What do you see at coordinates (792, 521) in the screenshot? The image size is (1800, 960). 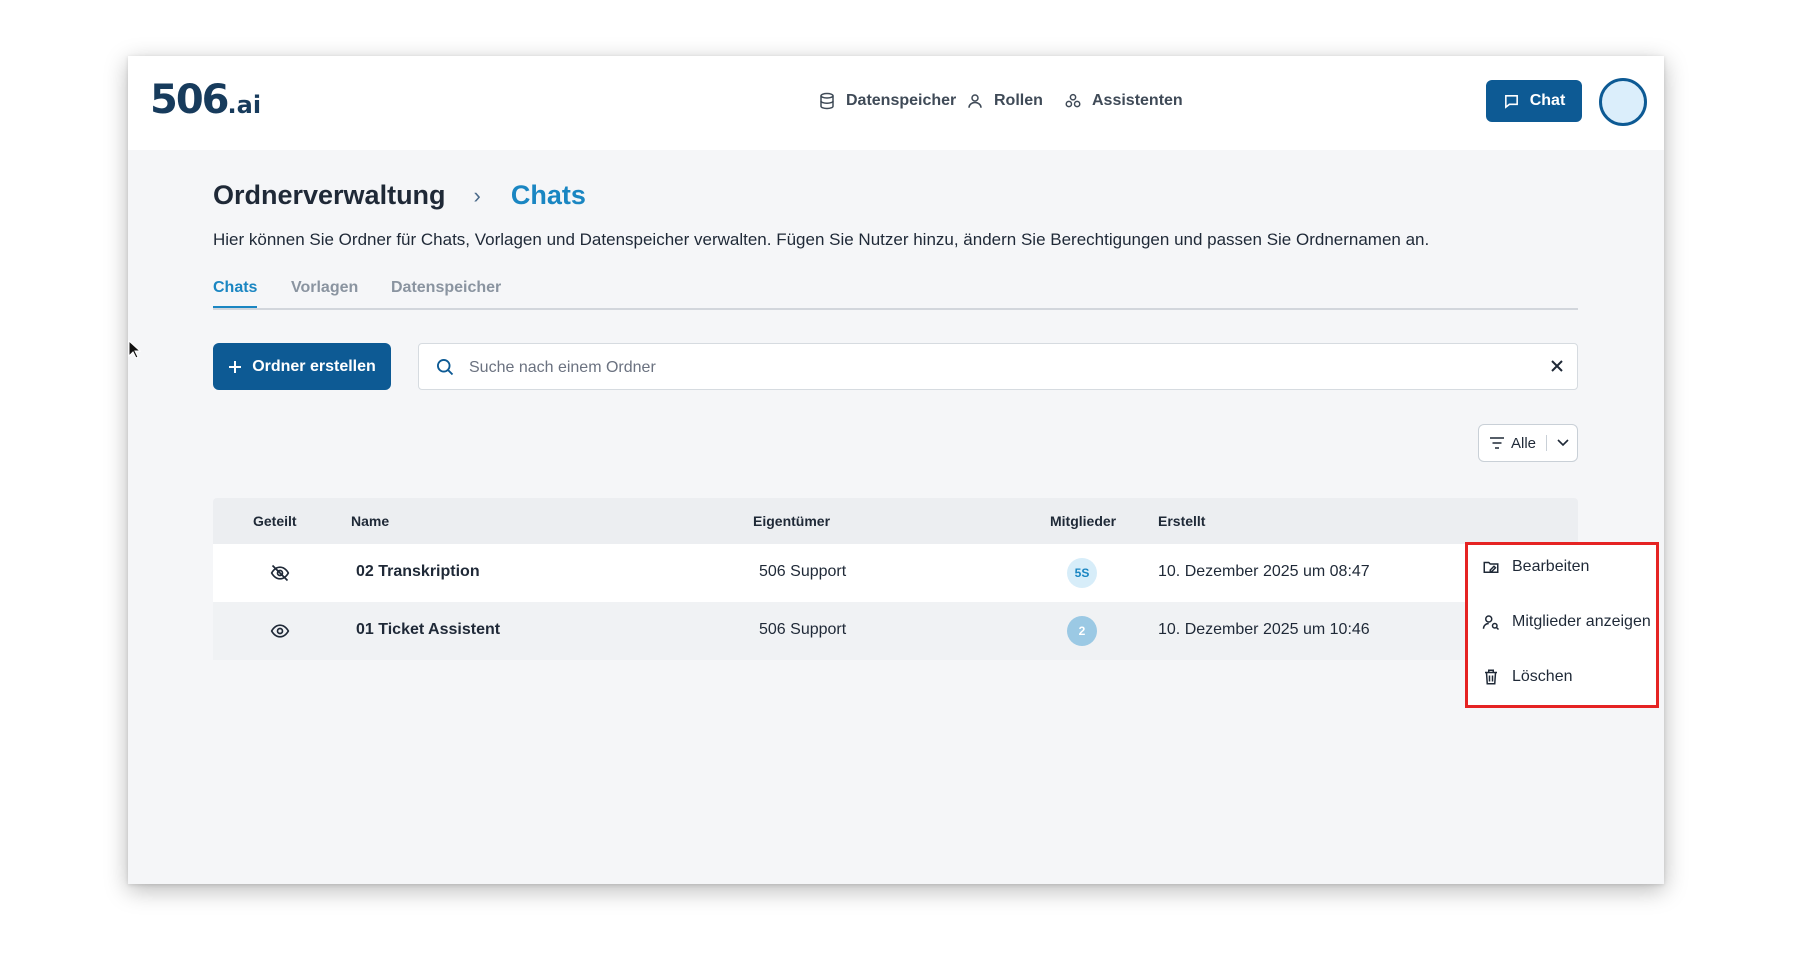 I see `header-owner: Eigentümer` at bounding box center [792, 521].